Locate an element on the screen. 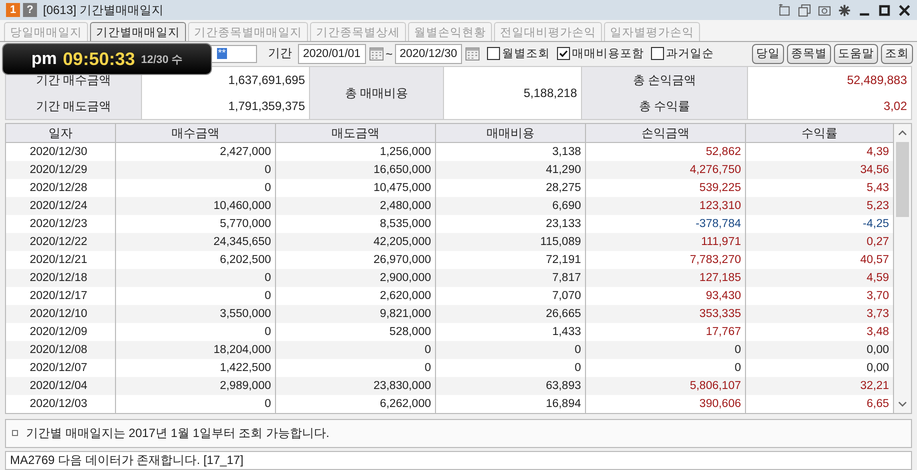 Image resolution: width=917 pixels, height=470 pixels. table-cell: 2020/12/08 is located at coordinates (61, 350).